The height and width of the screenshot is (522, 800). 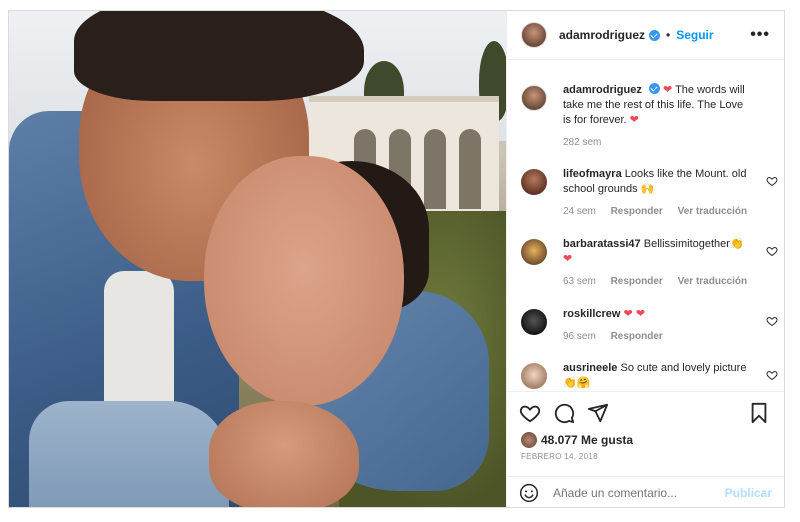 I want to click on post-date: FEBRERO 14, 2018, so click(x=559, y=456).